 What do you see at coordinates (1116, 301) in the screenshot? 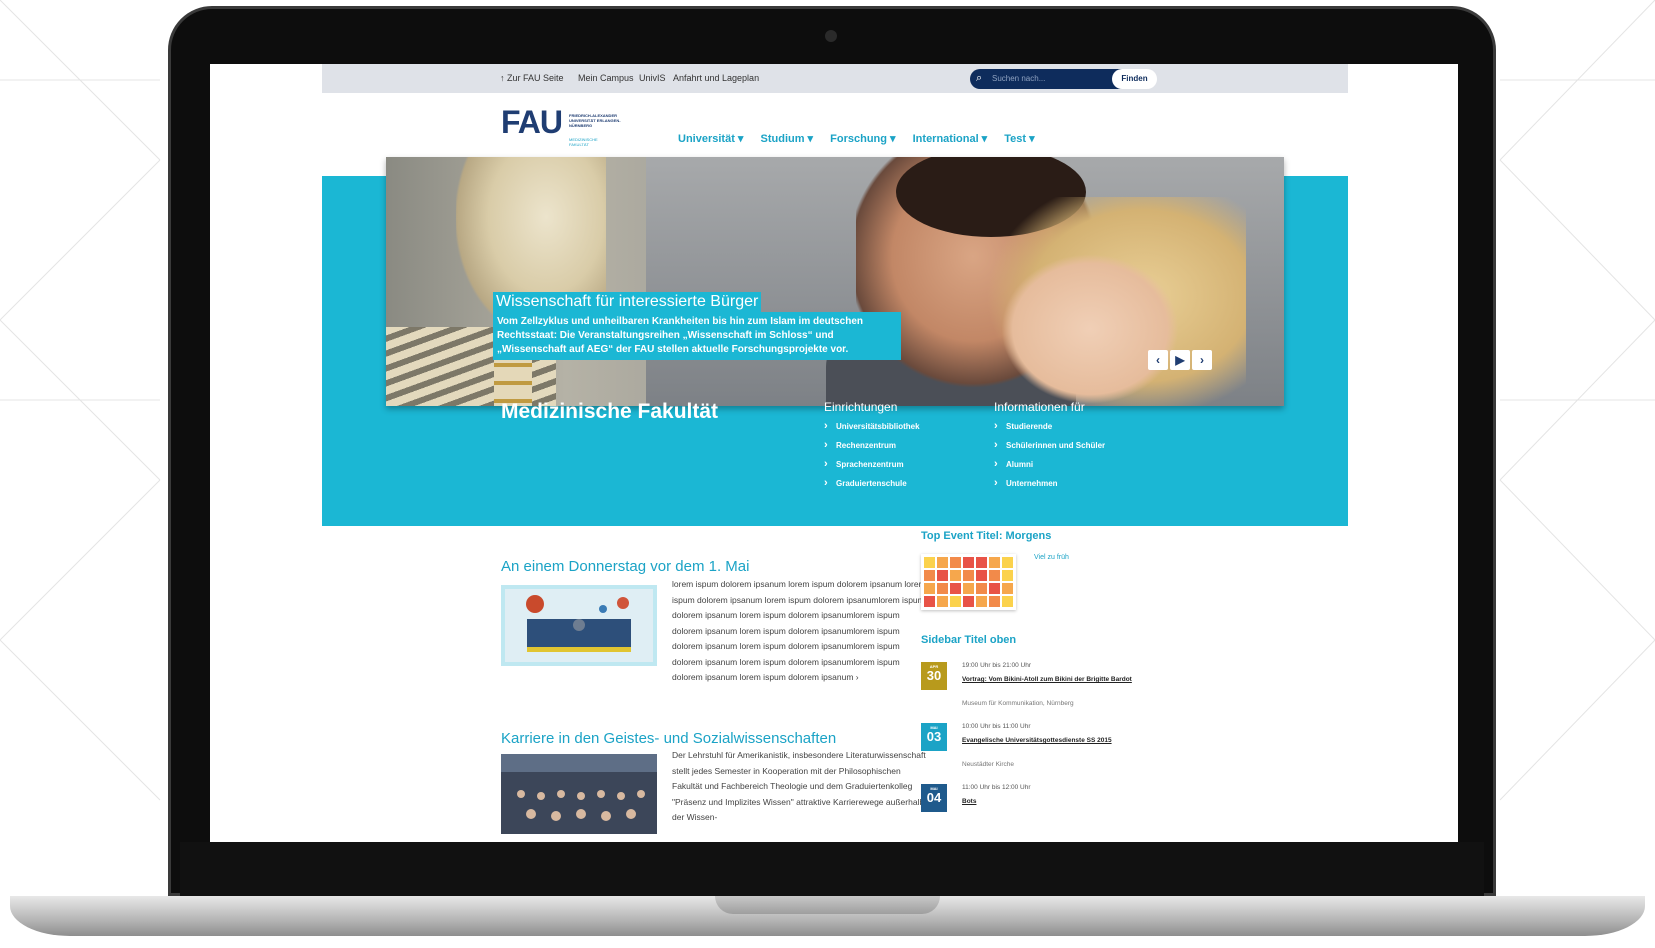
I see `student-woman` at bounding box center [1116, 301].